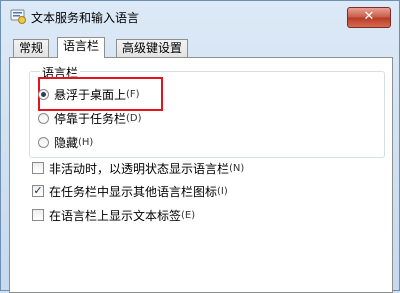 The height and width of the screenshot is (293, 400). What do you see at coordinates (188, 215) in the screenshot?
I see `hotkey-hint: (E)` at bounding box center [188, 215].